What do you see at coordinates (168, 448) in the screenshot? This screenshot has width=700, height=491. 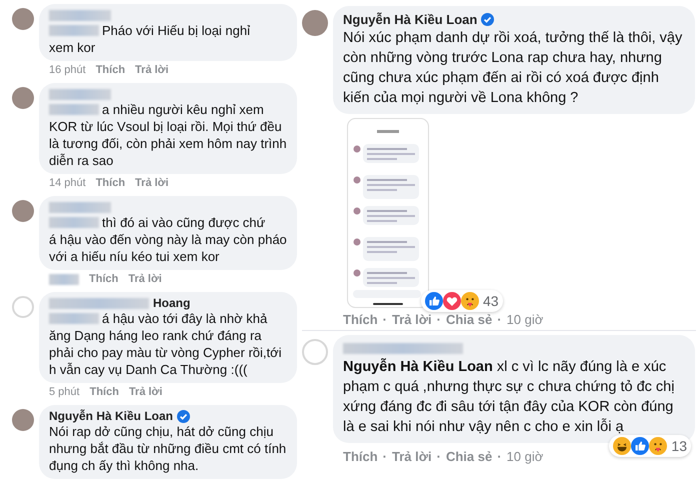 I see `comment-text: Nói rap dở cũng chịu, hát dở cũng chịu nhưng bắt đầu từ những điều cmt có tính đụng ch ấy thì không nha.` at bounding box center [168, 448].